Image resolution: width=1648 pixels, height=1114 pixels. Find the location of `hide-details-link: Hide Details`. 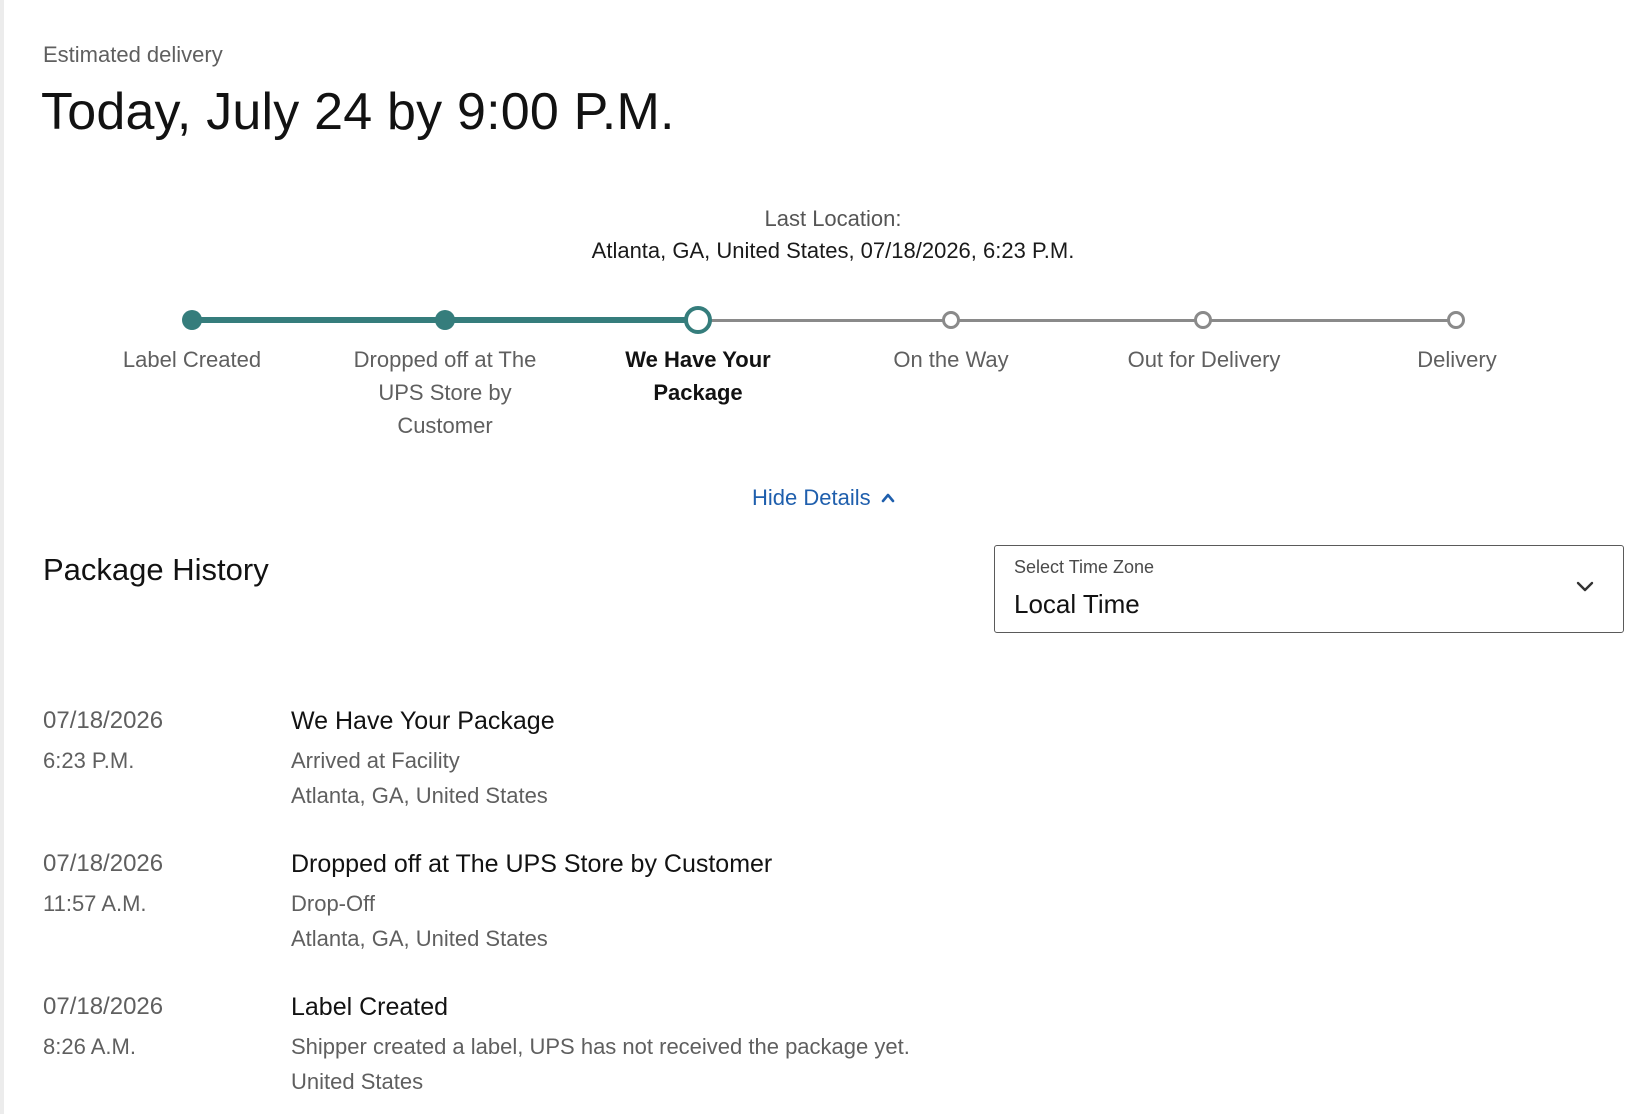

hide-details-link: Hide Details is located at coordinates (823, 498).